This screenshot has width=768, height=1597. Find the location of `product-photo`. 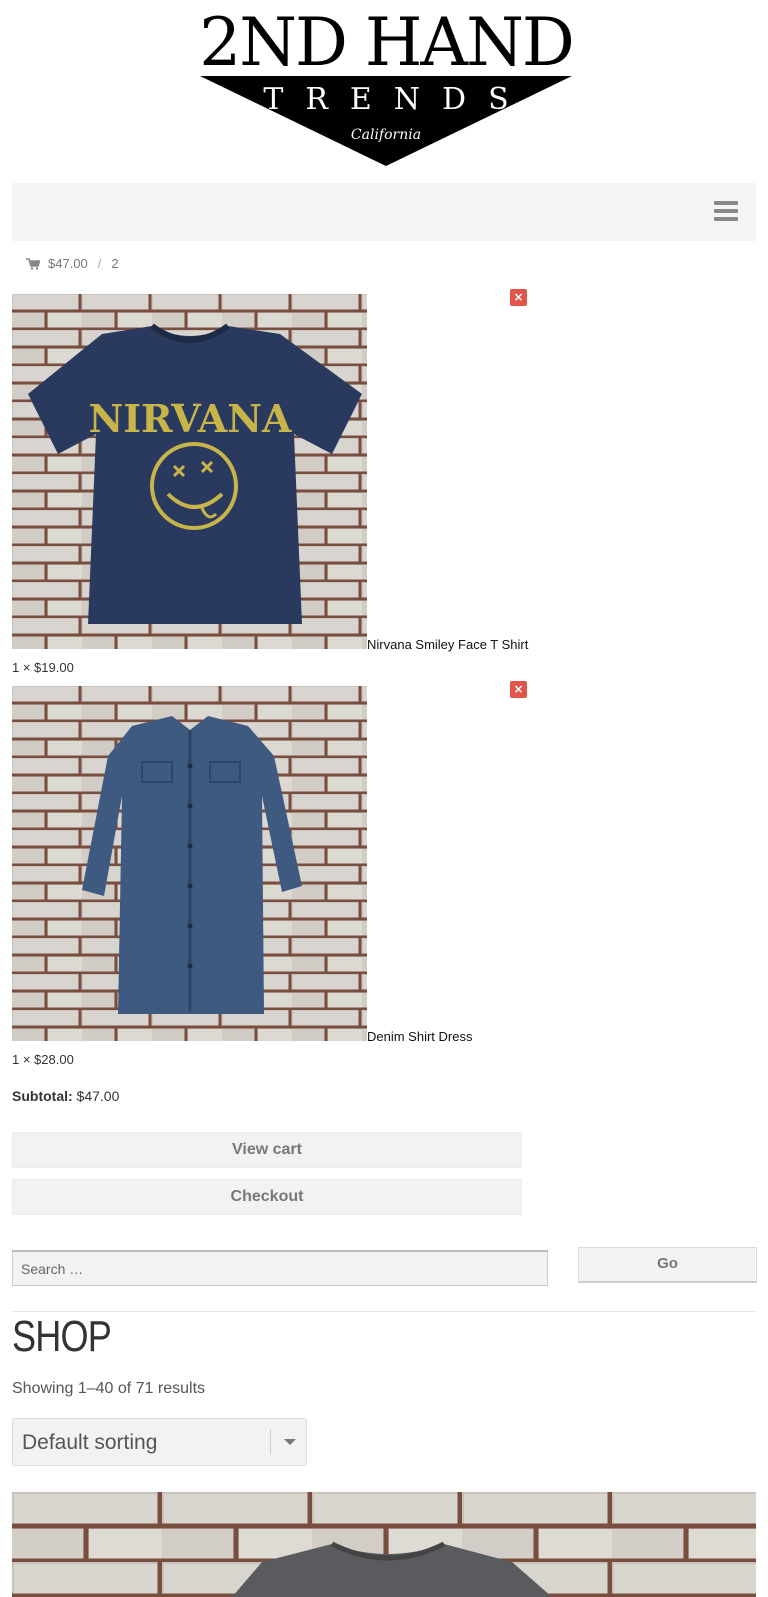

product-photo is located at coordinates (384, 1544).